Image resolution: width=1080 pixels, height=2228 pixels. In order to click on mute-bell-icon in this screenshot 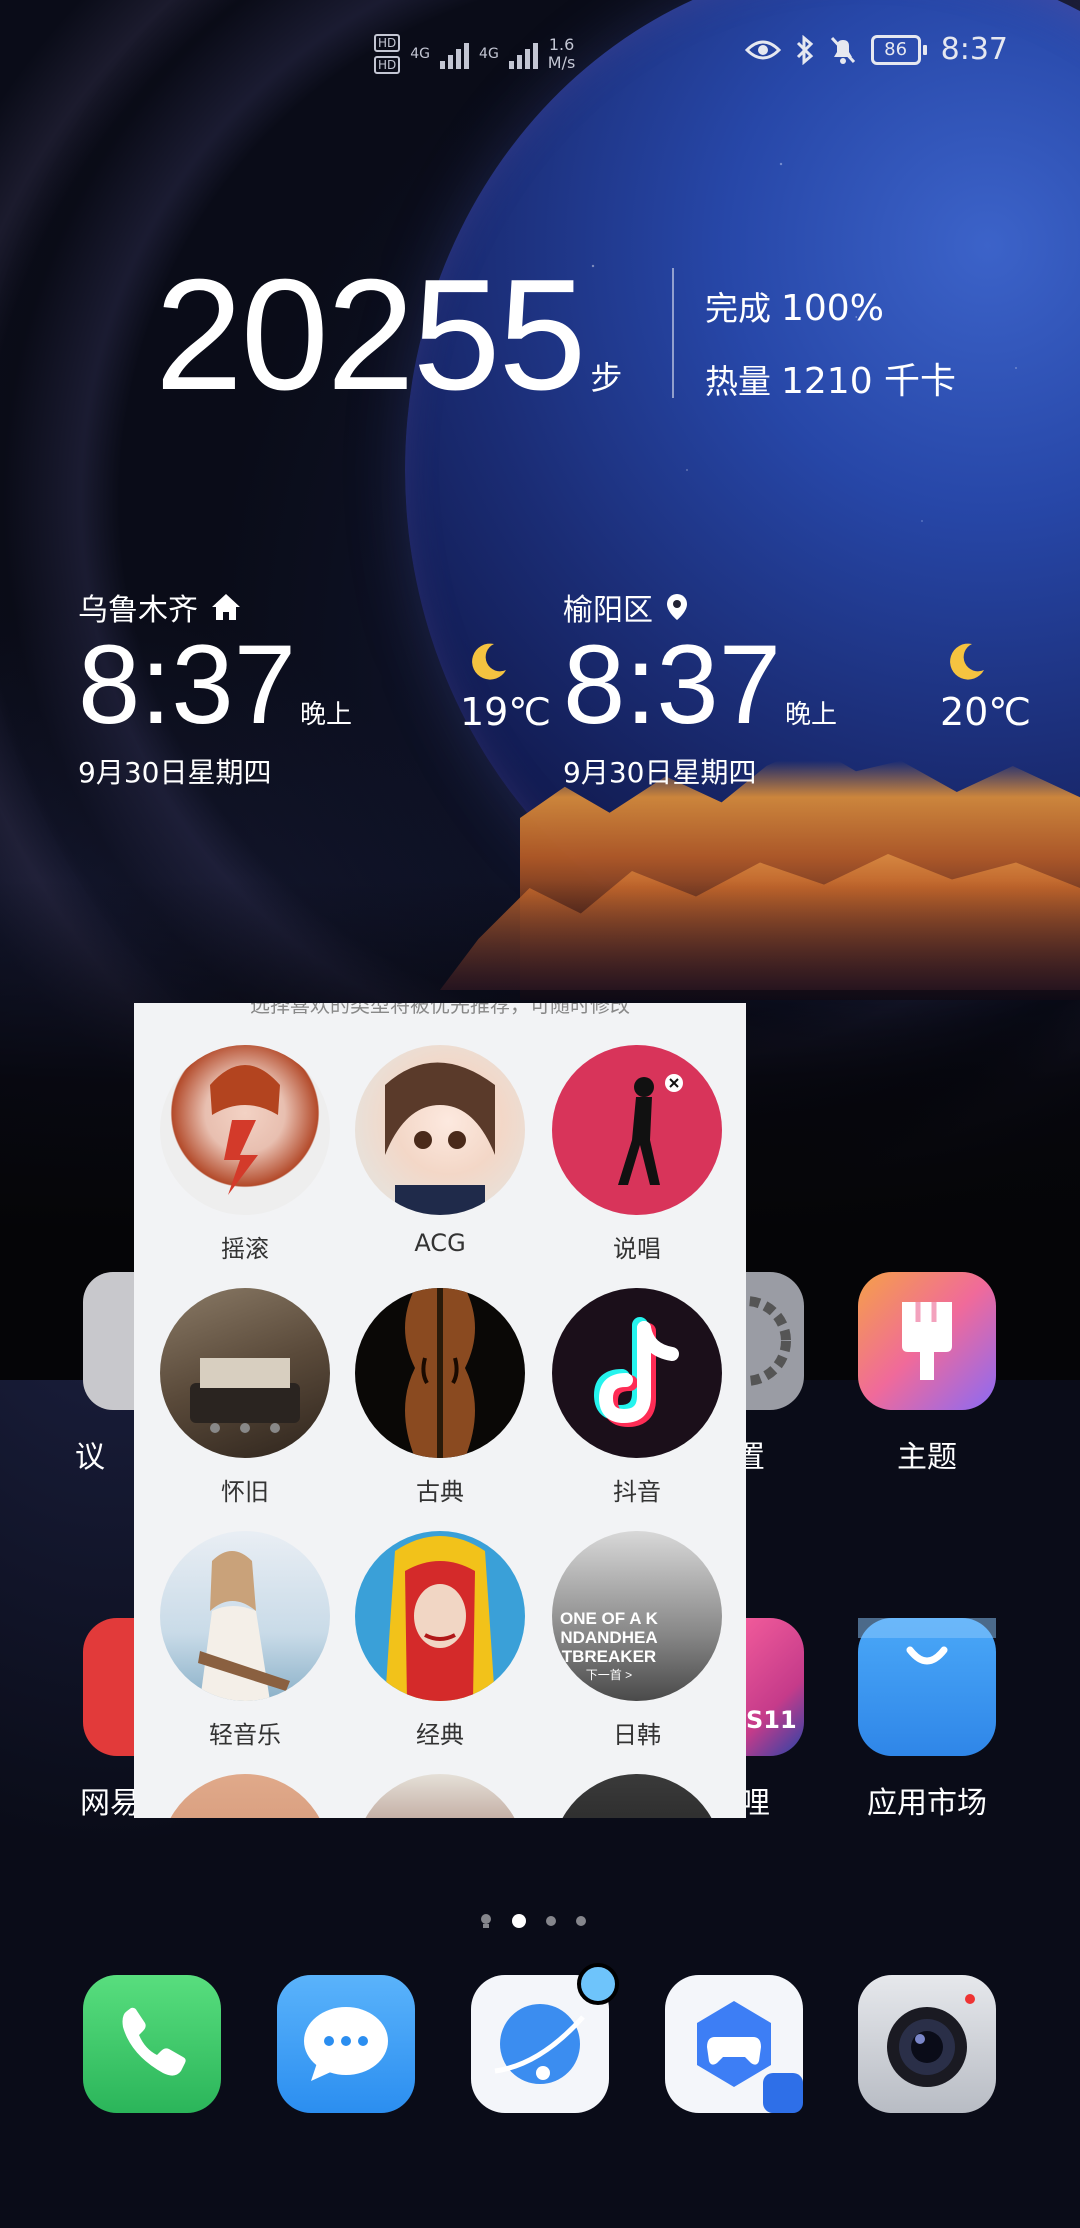, I will do `click(842, 50)`.